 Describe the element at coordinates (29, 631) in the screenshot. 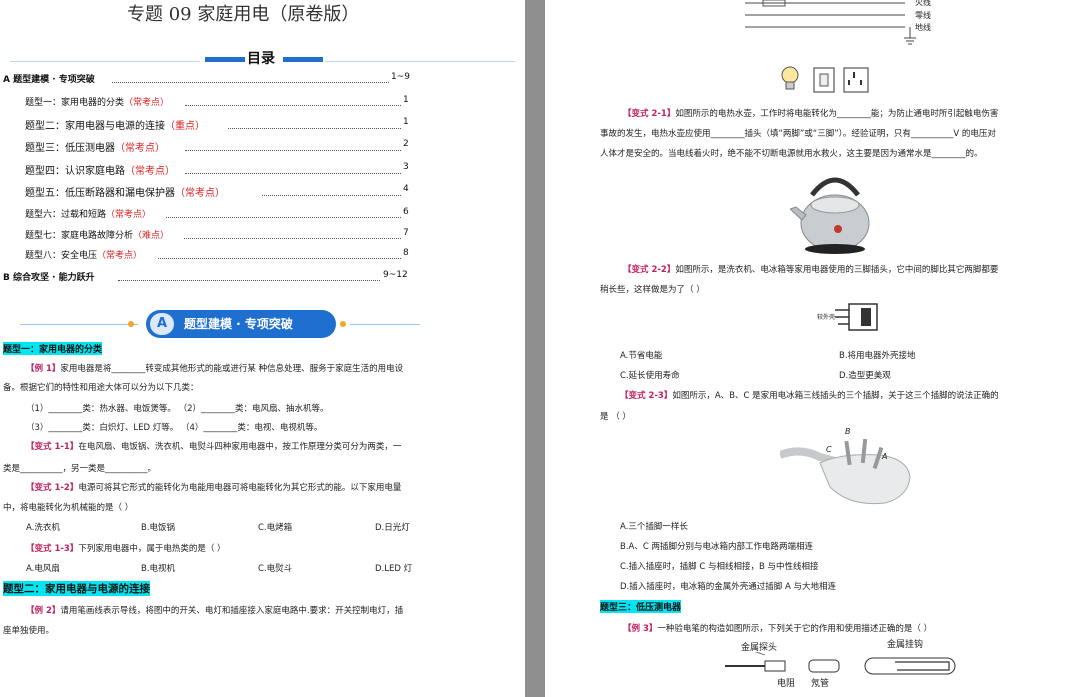

I see `example-2-line: 座单独使用。` at that location.